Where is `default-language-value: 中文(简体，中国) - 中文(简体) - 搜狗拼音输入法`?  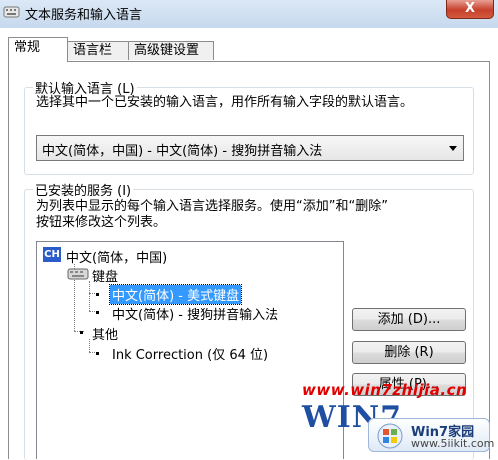
default-language-value: 中文(简体，中国) - 中文(简体) - 搜狗拼音输入法 is located at coordinates (182, 151).